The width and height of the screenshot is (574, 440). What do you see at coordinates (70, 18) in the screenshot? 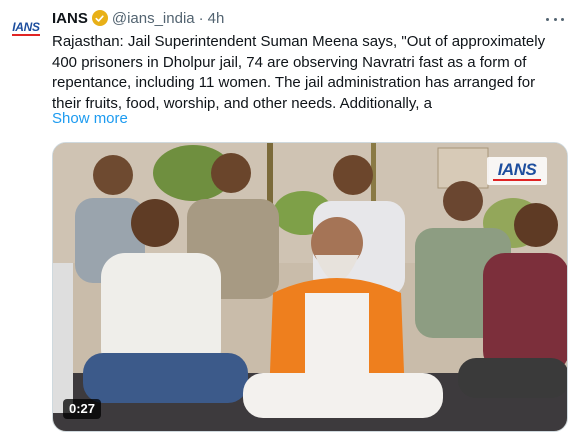
I see `display-name: IANS` at bounding box center [70, 18].